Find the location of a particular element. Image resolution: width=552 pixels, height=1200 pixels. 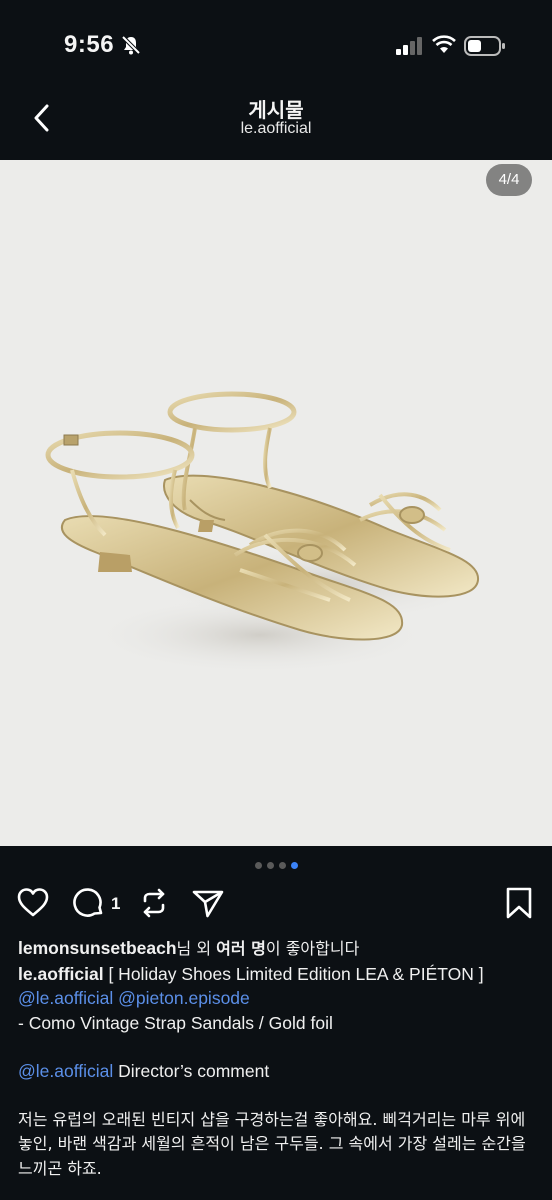

mention-link: @pieton.episode is located at coordinates (184, 998).